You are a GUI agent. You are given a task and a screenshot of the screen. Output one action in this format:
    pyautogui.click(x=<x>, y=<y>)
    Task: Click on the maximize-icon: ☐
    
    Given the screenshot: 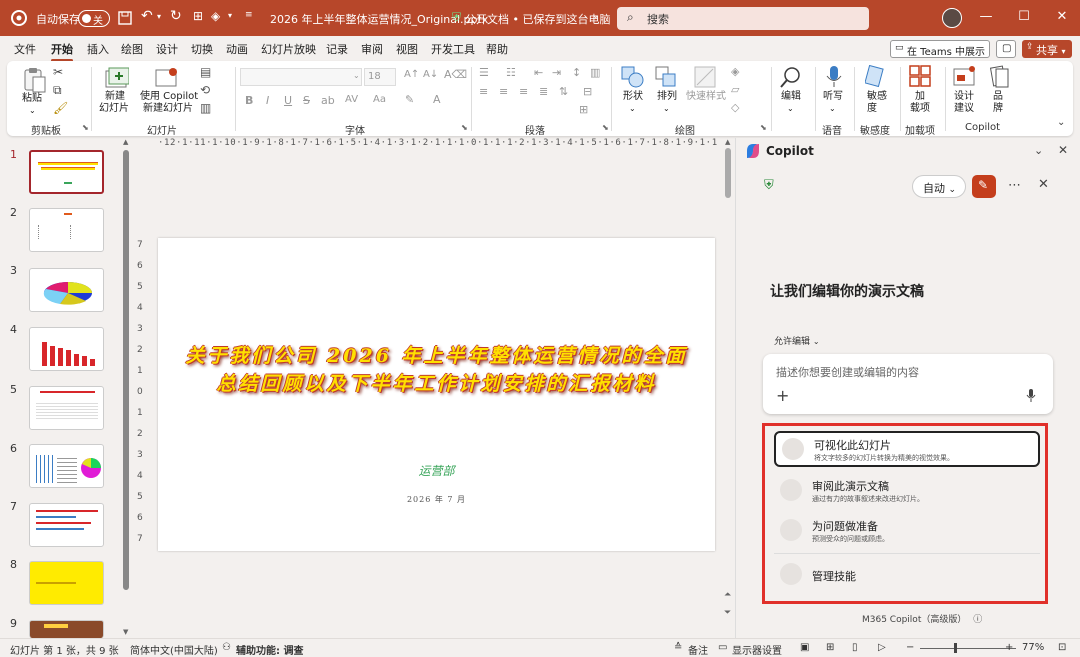 What is the action you would take?
    pyautogui.click(x=1024, y=17)
    